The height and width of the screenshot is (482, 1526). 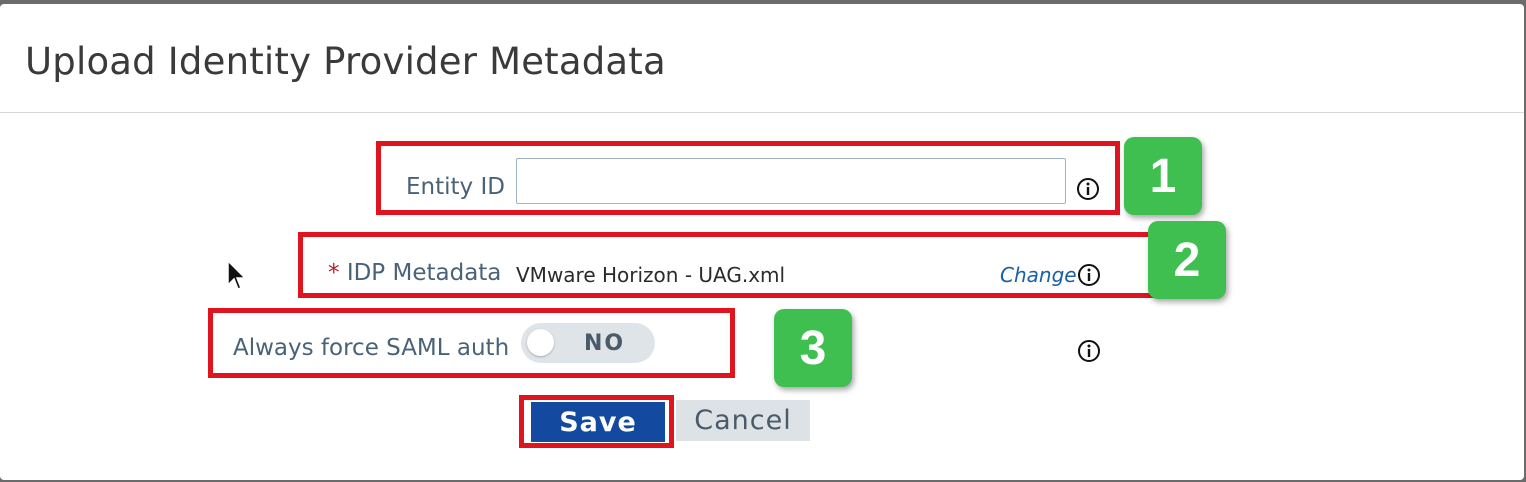 I want to click on highlight-box-entity-id, so click(x=748, y=178).